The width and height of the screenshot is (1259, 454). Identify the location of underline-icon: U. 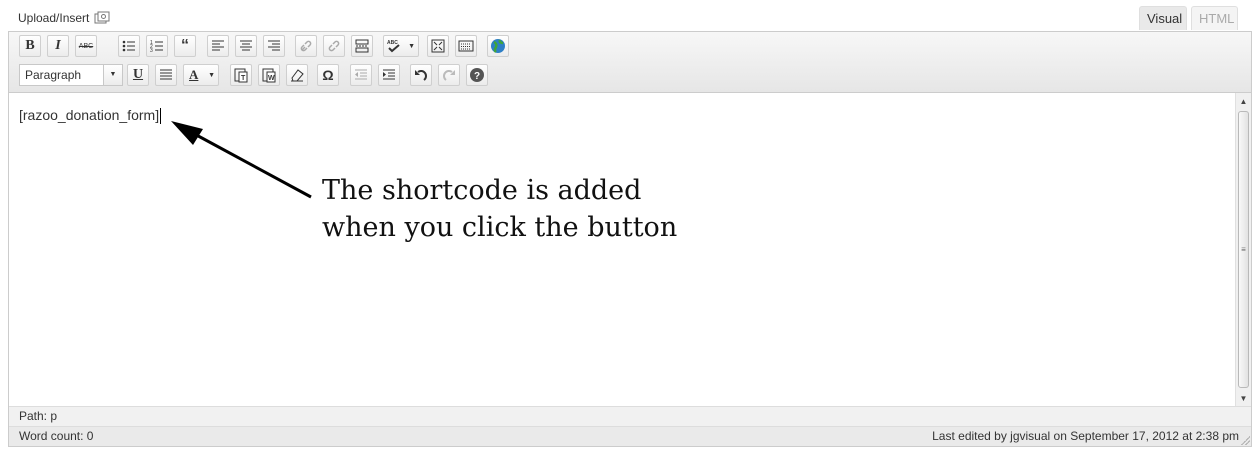
(138, 74).